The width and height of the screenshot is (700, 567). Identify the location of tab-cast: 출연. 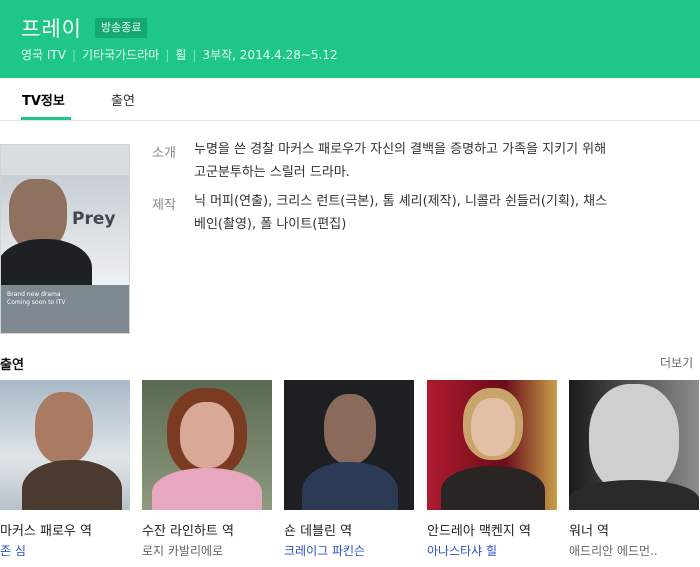
(123, 99).